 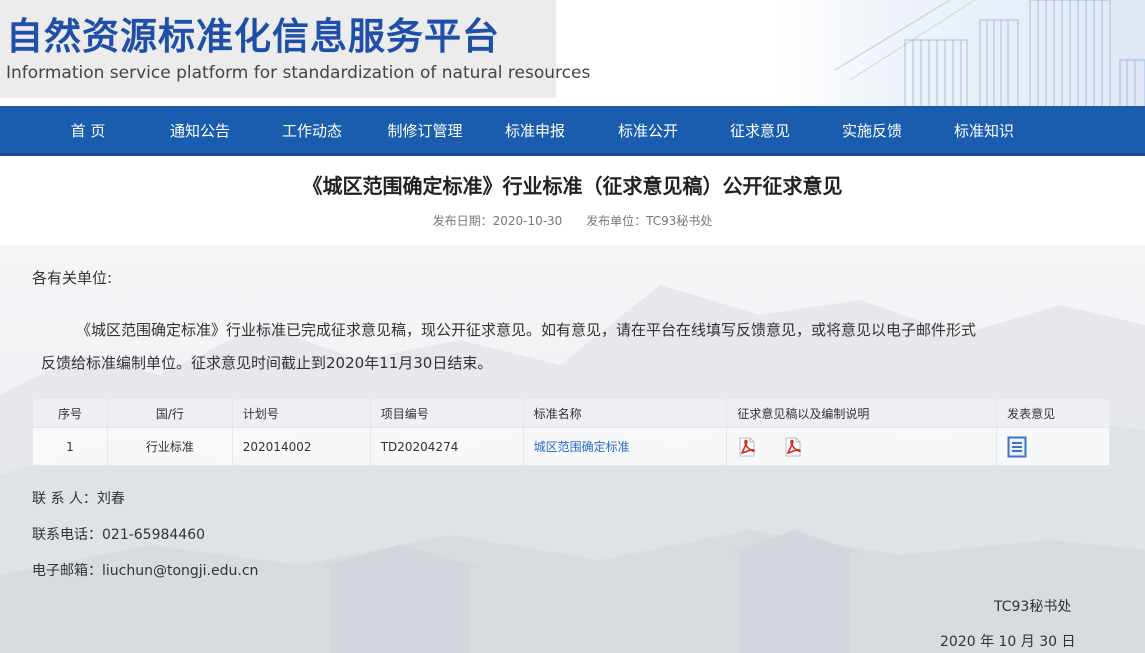 What do you see at coordinates (497, 221) in the screenshot?
I see `publish-date: 发布日期：2020-10-30` at bounding box center [497, 221].